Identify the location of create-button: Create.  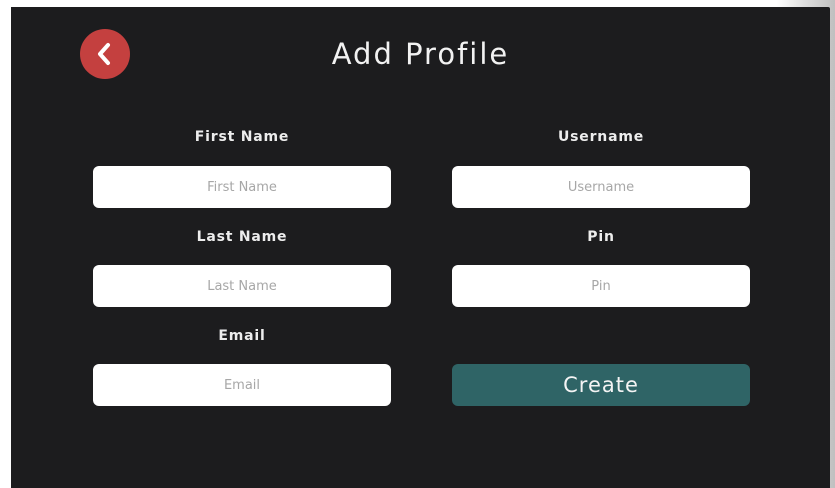
(601, 385).